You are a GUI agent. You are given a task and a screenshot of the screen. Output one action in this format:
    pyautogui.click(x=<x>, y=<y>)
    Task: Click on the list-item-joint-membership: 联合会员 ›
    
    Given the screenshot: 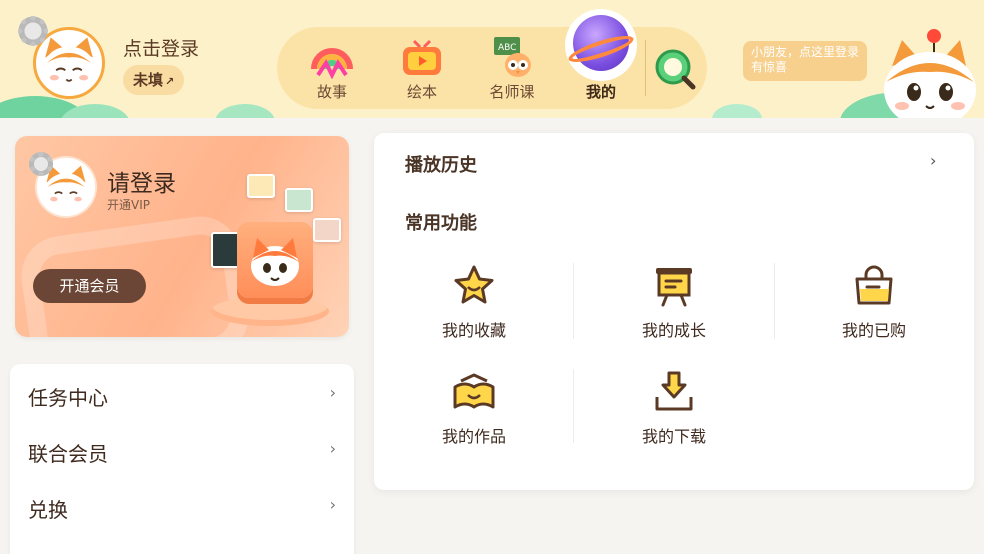 What is the action you would take?
    pyautogui.click(x=182, y=450)
    